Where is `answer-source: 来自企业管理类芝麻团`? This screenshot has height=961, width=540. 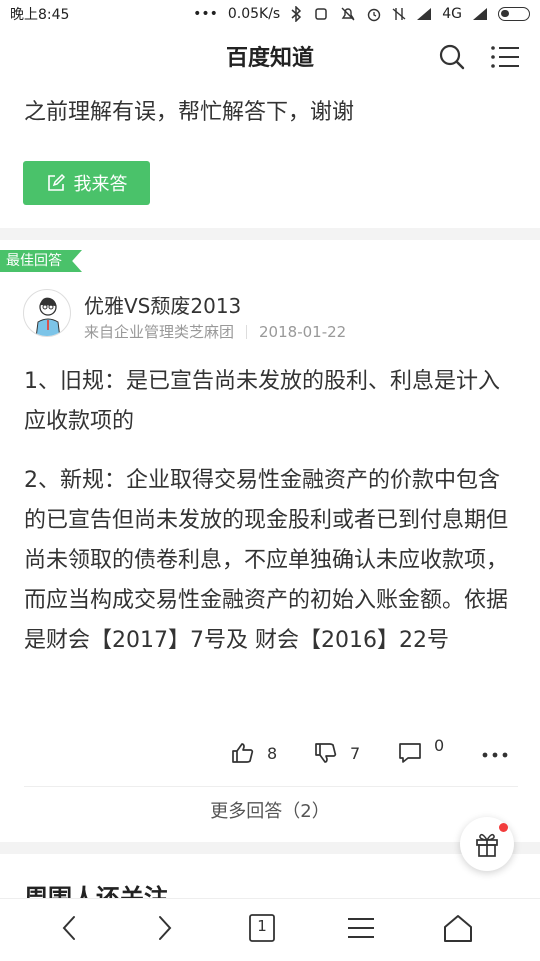
answer-source: 来自企业管理类芝麻团 is located at coordinates (159, 331).